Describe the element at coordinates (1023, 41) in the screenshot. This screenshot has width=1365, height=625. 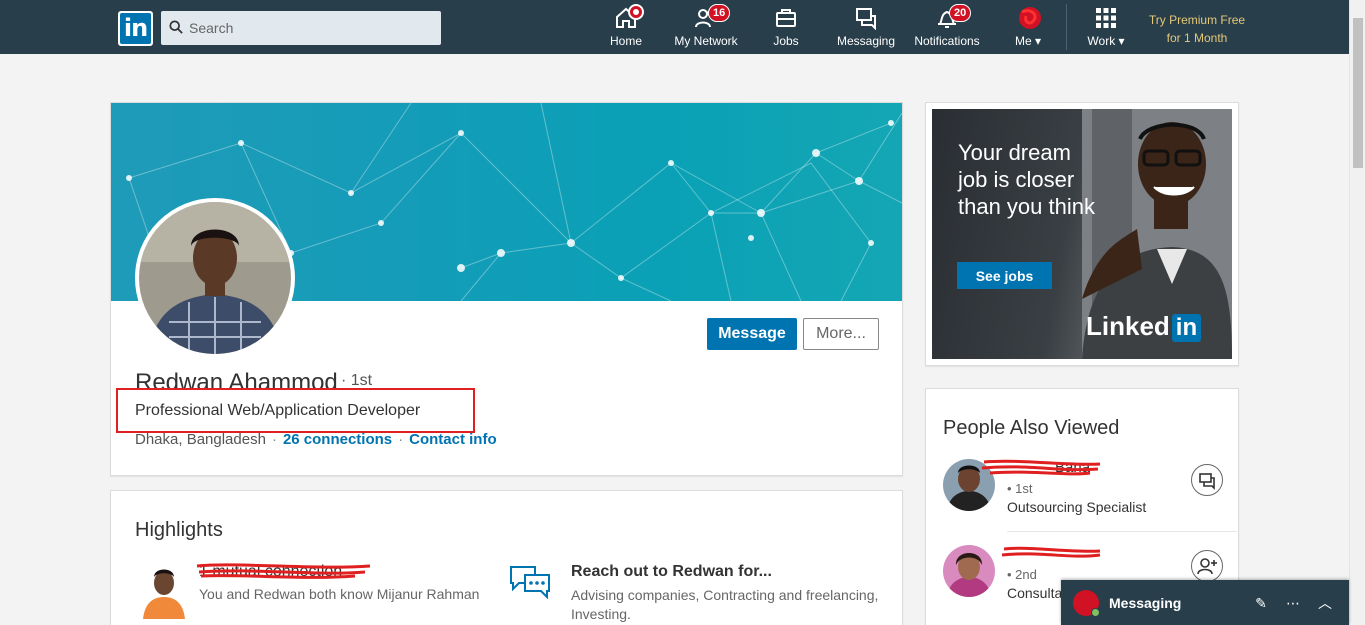
I see `nav-me-text: Me` at that location.